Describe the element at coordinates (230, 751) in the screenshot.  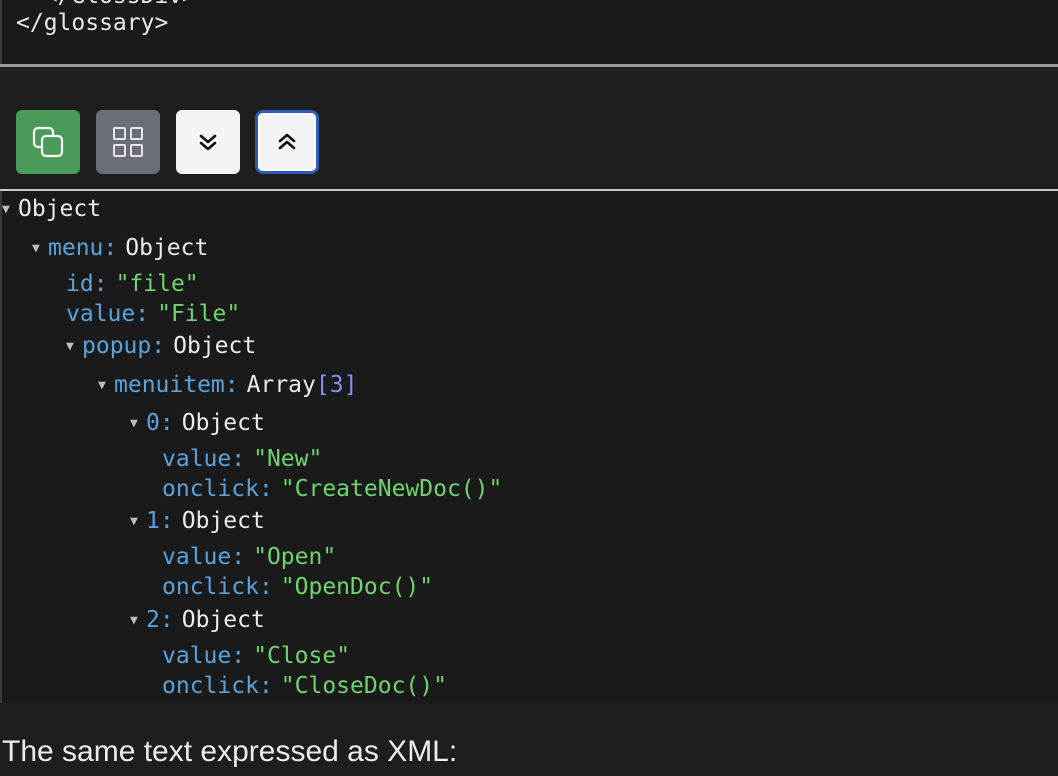
I see `section-intro-text: The same text expressed as XML:` at that location.